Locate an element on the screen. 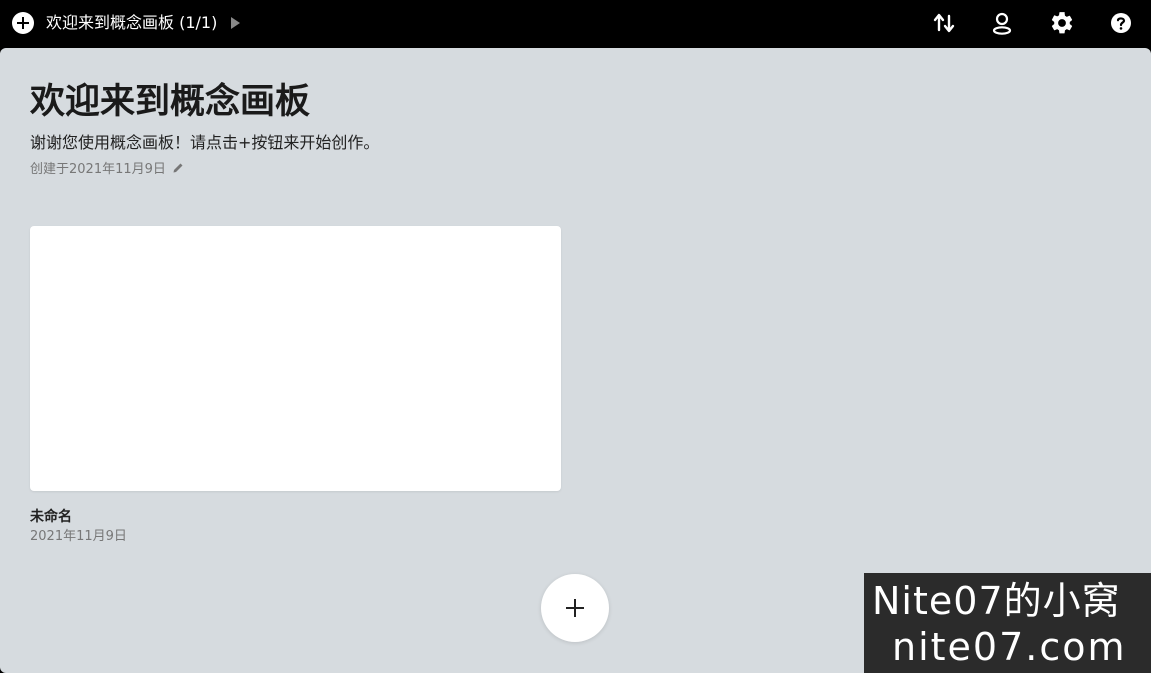 The width and height of the screenshot is (1151, 673). add-circle-icon is located at coordinates (23, 23).